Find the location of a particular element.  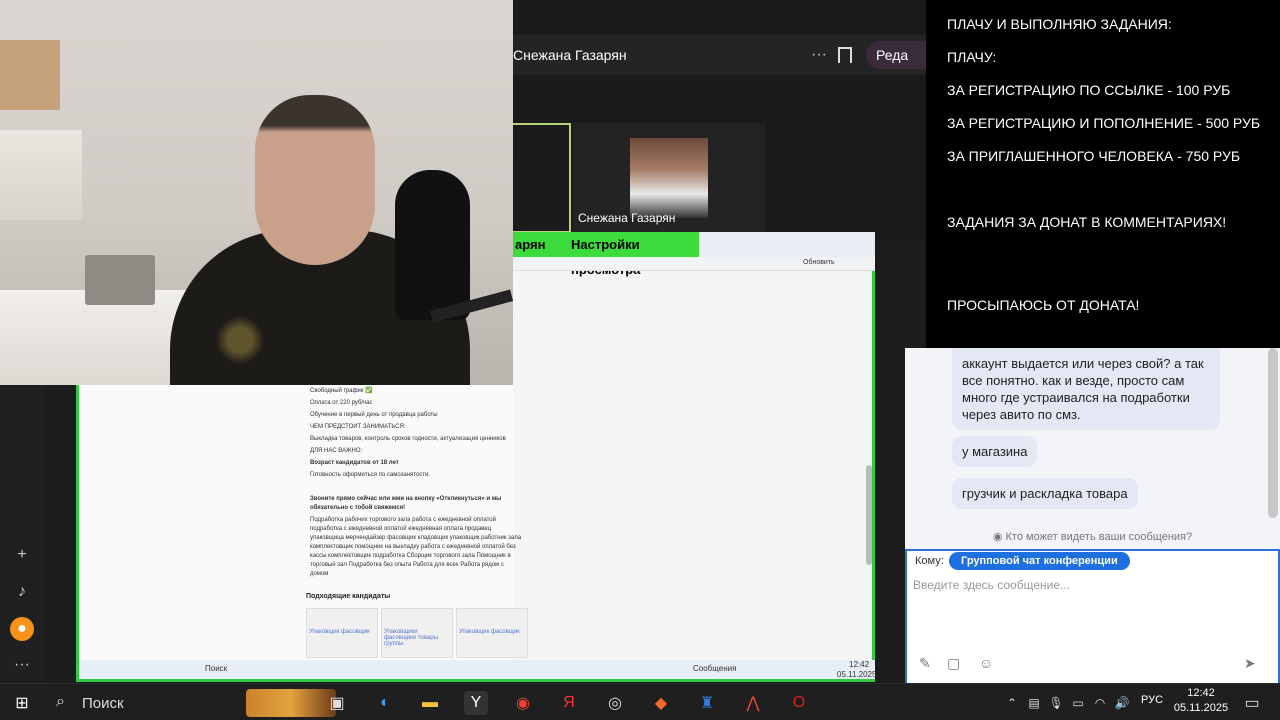

clock: 12:42 05.11.2025 is located at coordinates (1201, 701).